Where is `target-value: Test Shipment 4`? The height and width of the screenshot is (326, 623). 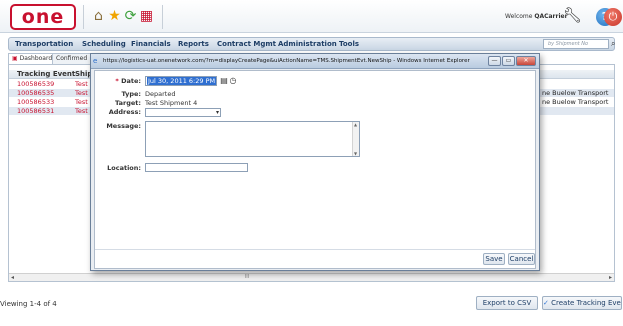
target-value: Test Shipment 4 is located at coordinates (171, 103).